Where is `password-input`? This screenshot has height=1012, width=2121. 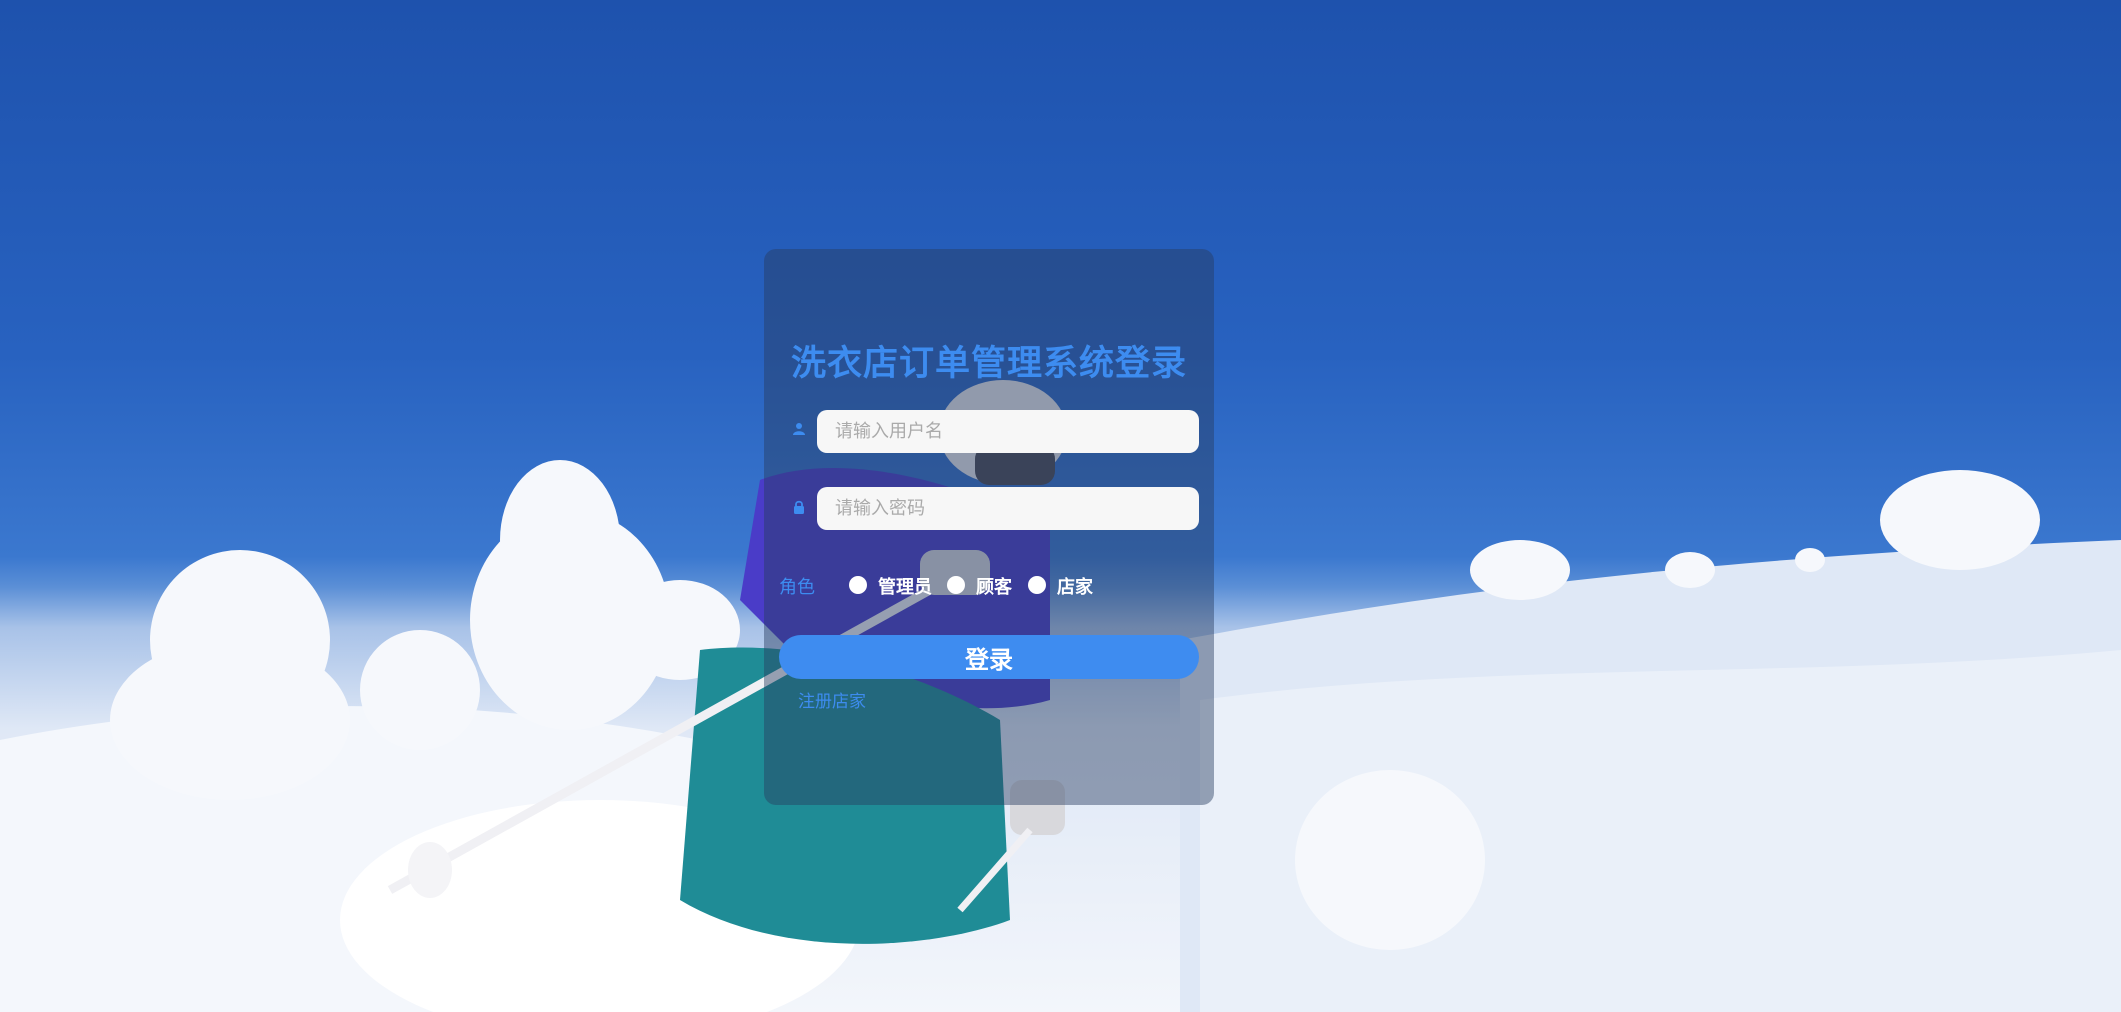 password-input is located at coordinates (1008, 508).